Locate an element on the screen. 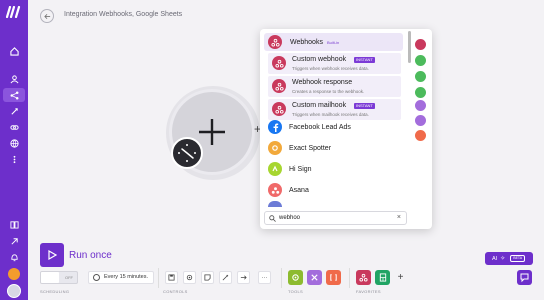 The width and height of the screenshot is (544, 300). launch-icon is located at coordinates (14, 241).